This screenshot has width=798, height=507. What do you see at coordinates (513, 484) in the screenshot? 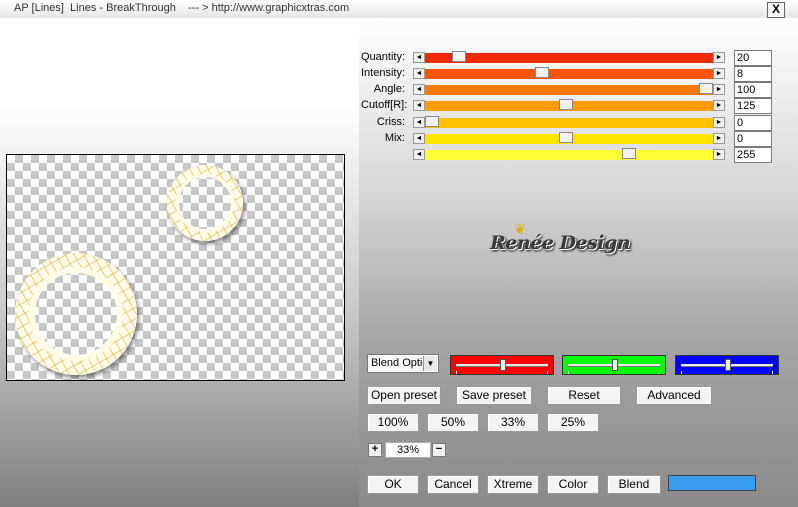
I see `xtreme-button: Xtreme` at bounding box center [513, 484].